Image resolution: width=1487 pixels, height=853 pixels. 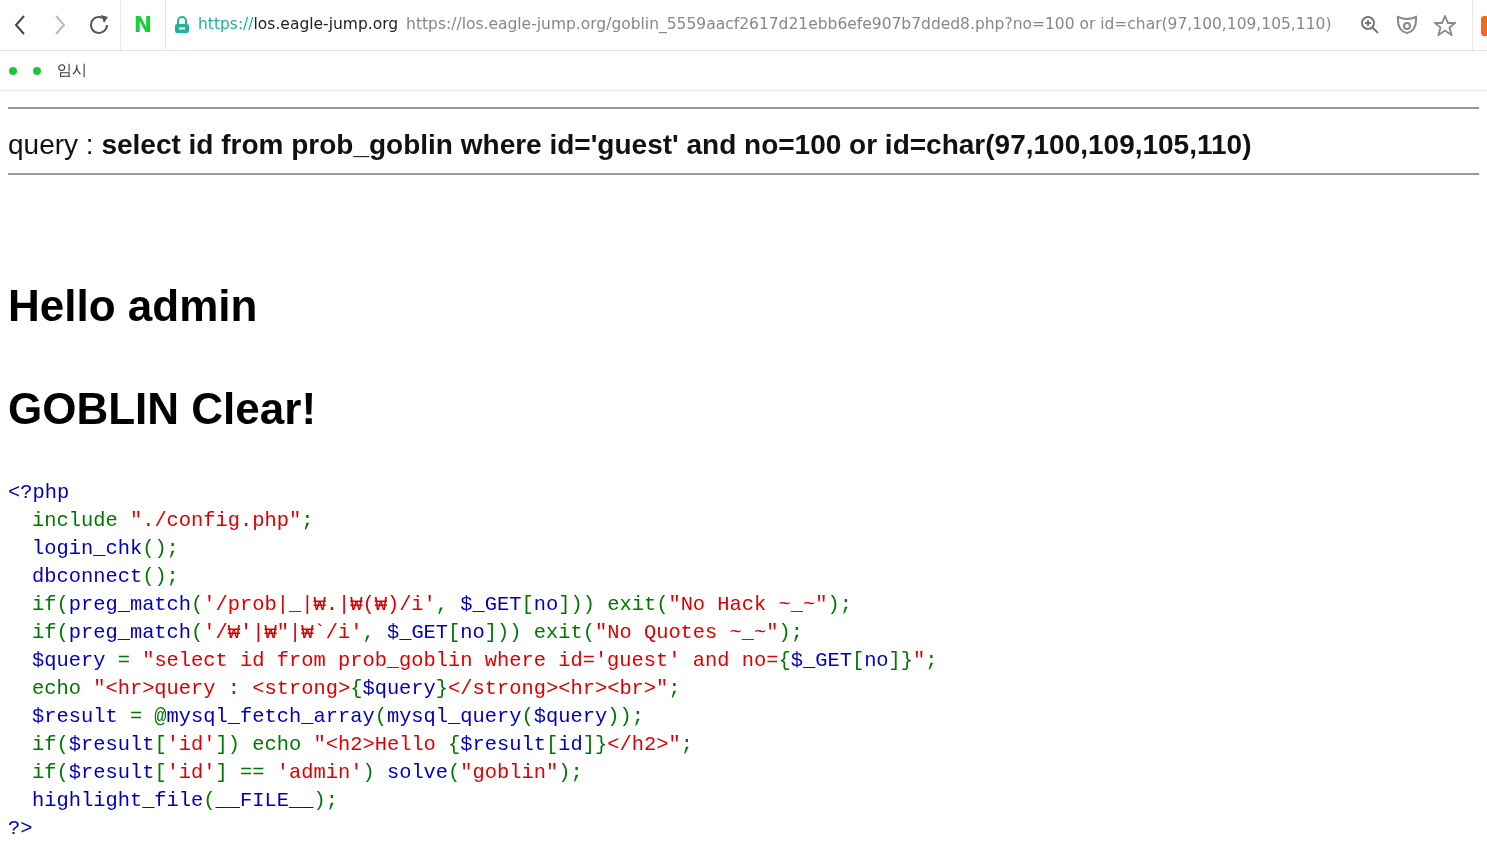 What do you see at coordinates (173, 520) in the screenshot?
I see `code-line: include "./config.php";` at bounding box center [173, 520].